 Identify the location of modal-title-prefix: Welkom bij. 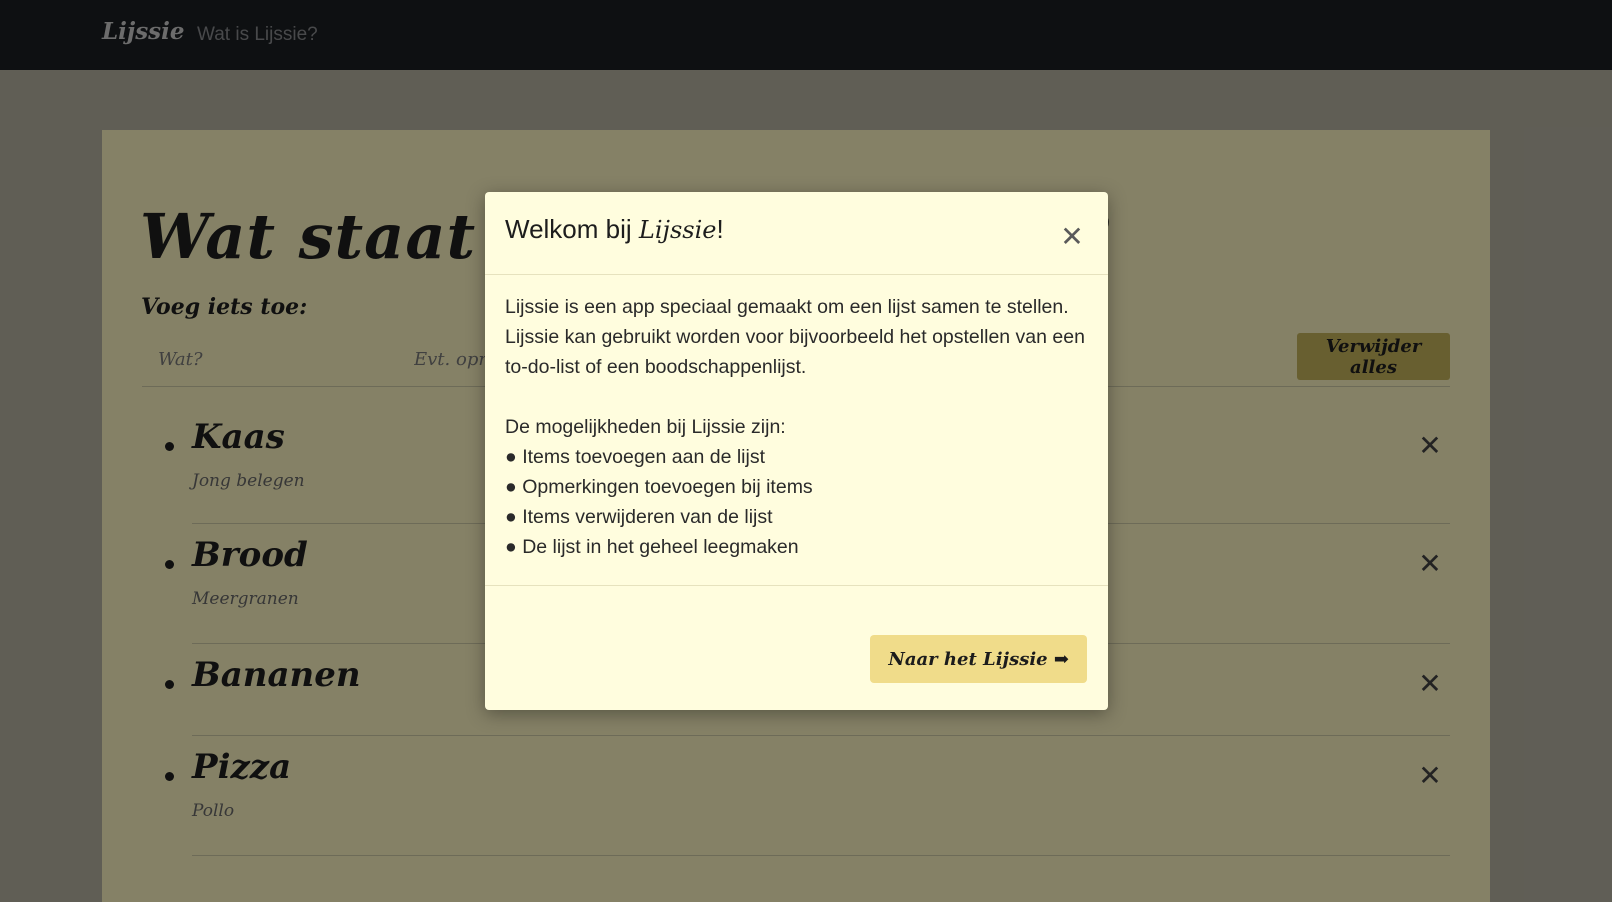
(572, 229).